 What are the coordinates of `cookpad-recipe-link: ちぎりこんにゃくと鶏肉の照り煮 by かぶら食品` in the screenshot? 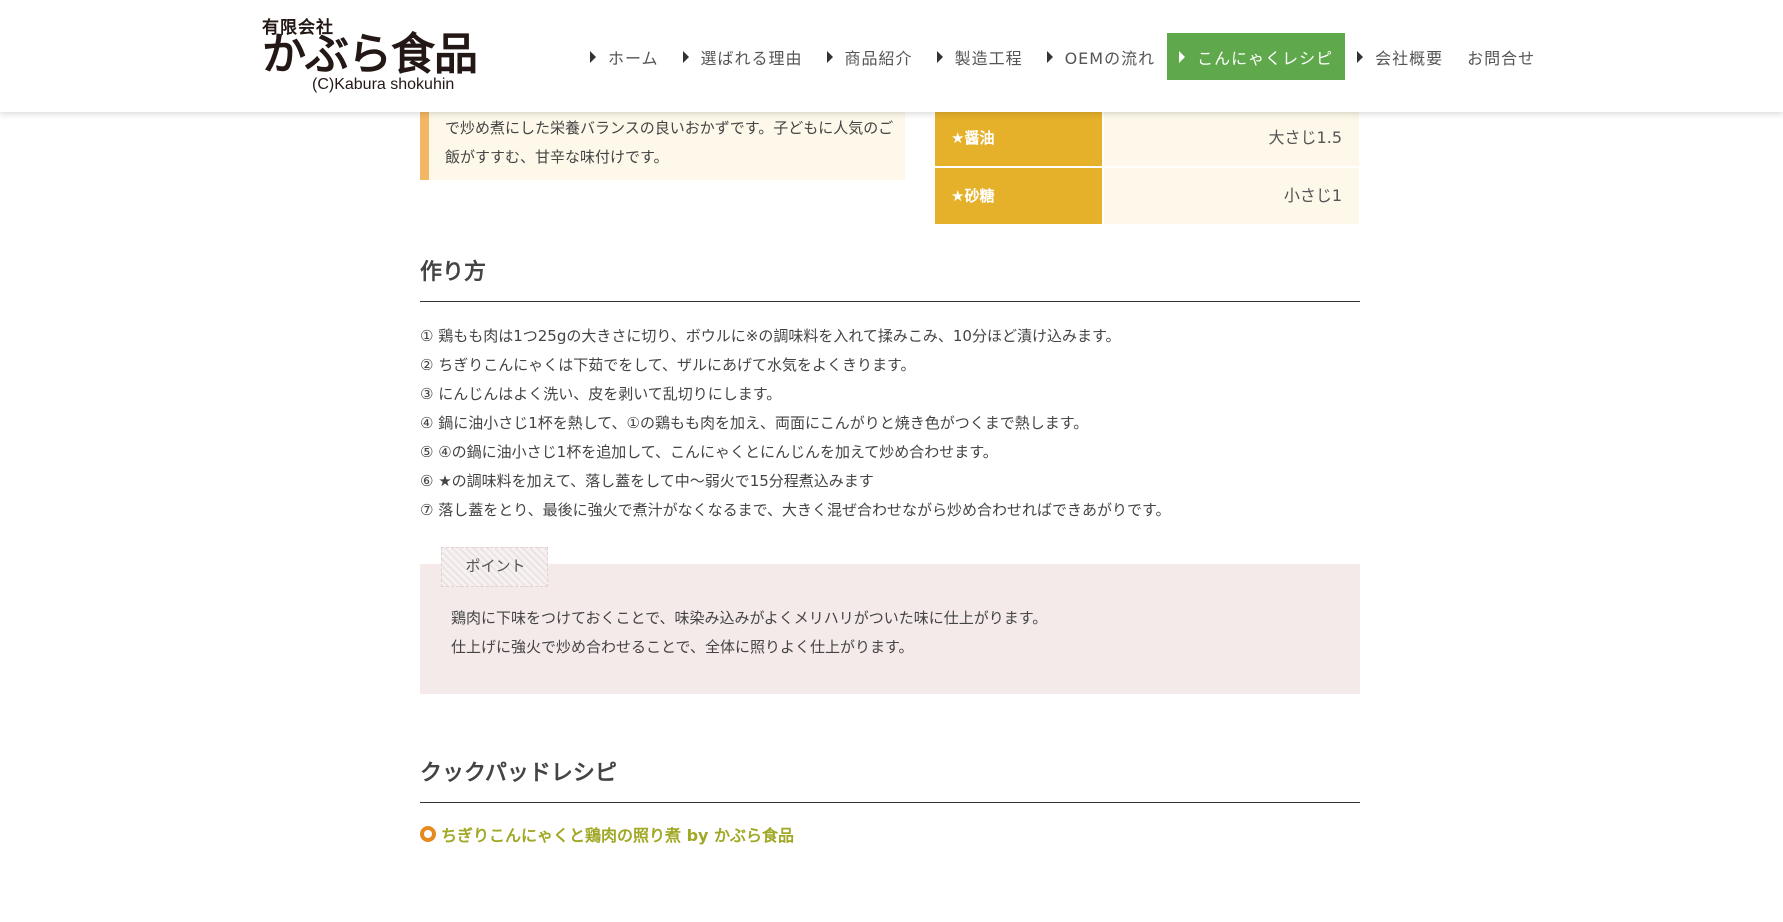 It's located at (617, 834).